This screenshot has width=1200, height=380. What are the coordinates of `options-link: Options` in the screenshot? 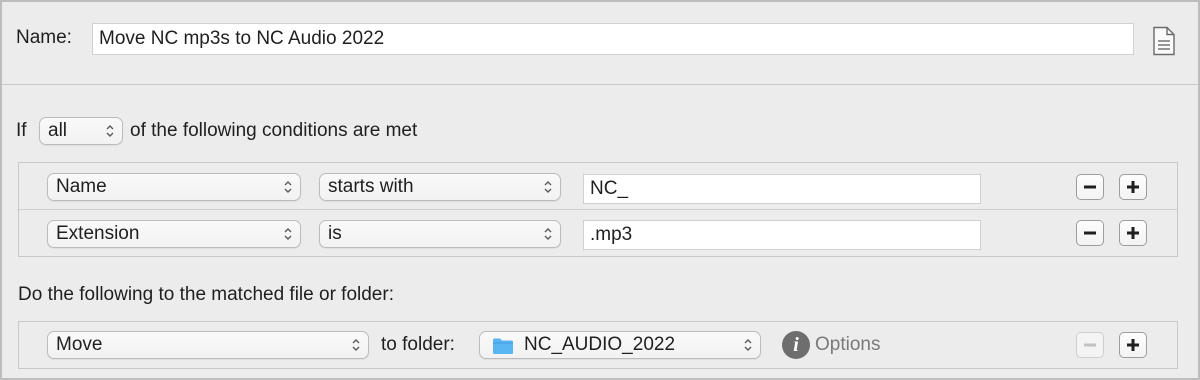 It's located at (847, 345).